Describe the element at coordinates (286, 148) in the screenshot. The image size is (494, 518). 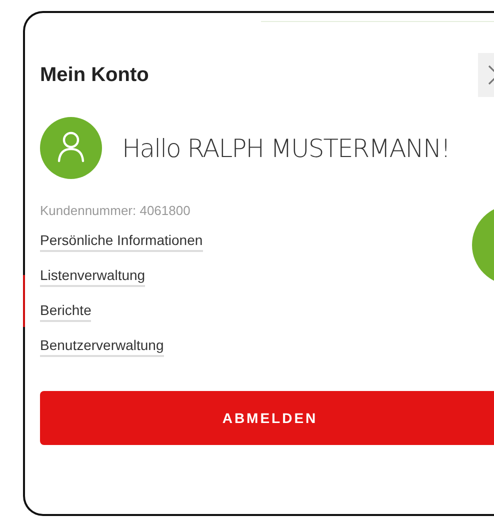
I see `greeting-text: Hallo RALPH MUSTERMANN!` at that location.